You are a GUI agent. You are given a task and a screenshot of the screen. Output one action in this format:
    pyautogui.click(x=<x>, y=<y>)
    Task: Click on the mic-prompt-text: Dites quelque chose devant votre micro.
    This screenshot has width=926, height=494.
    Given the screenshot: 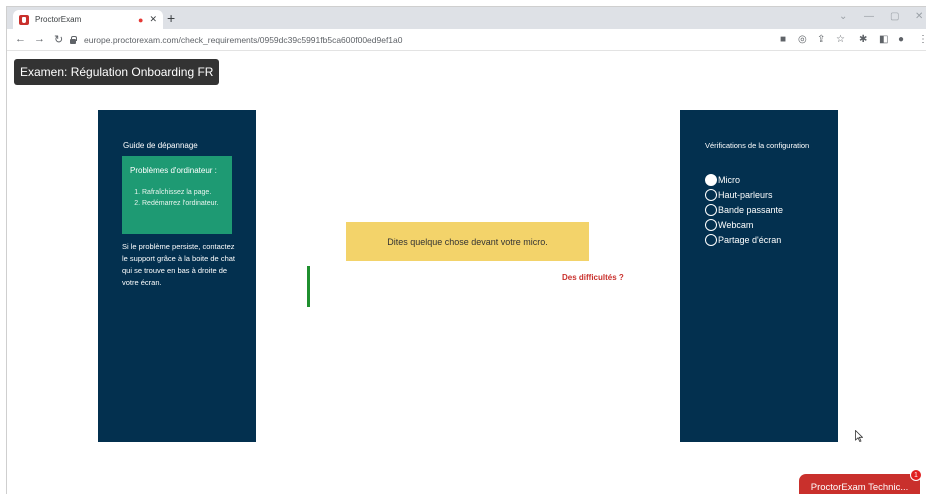 What is the action you would take?
    pyautogui.click(x=467, y=241)
    